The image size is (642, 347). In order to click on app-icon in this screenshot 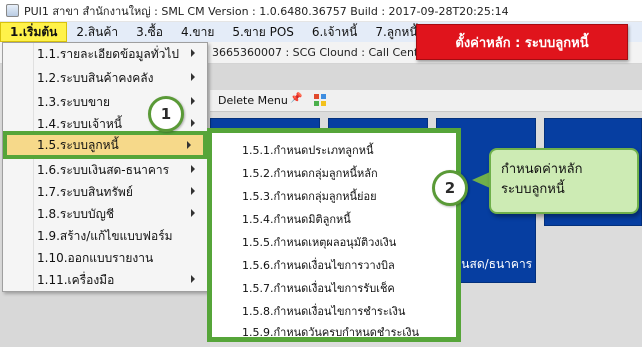, I will do `click(12, 10)`.